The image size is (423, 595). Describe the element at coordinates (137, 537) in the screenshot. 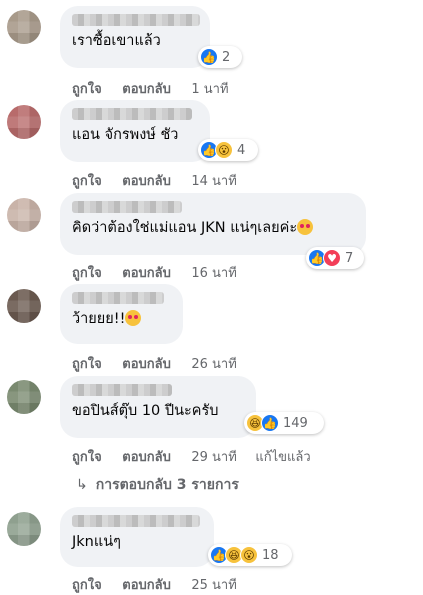

I see `comment-bubble: Jknแน่ๆ` at that location.